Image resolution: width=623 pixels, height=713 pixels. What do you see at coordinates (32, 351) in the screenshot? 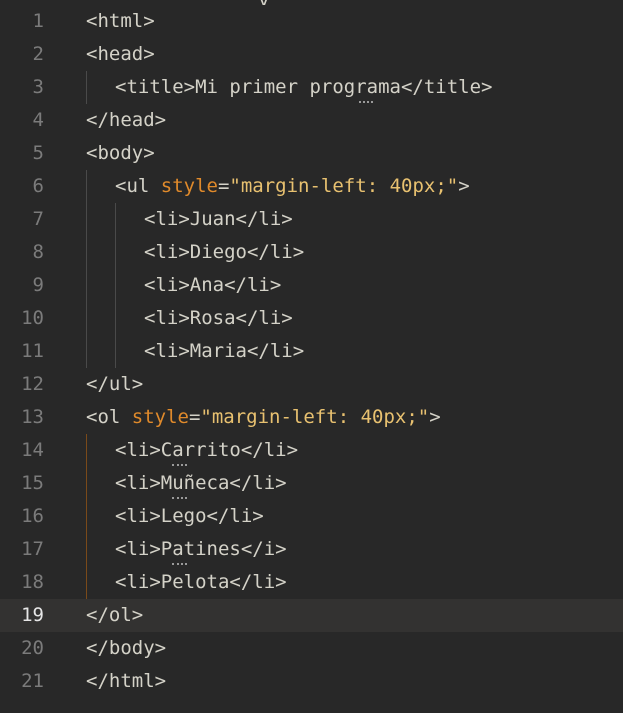
I see `line-number: 11` at bounding box center [32, 351].